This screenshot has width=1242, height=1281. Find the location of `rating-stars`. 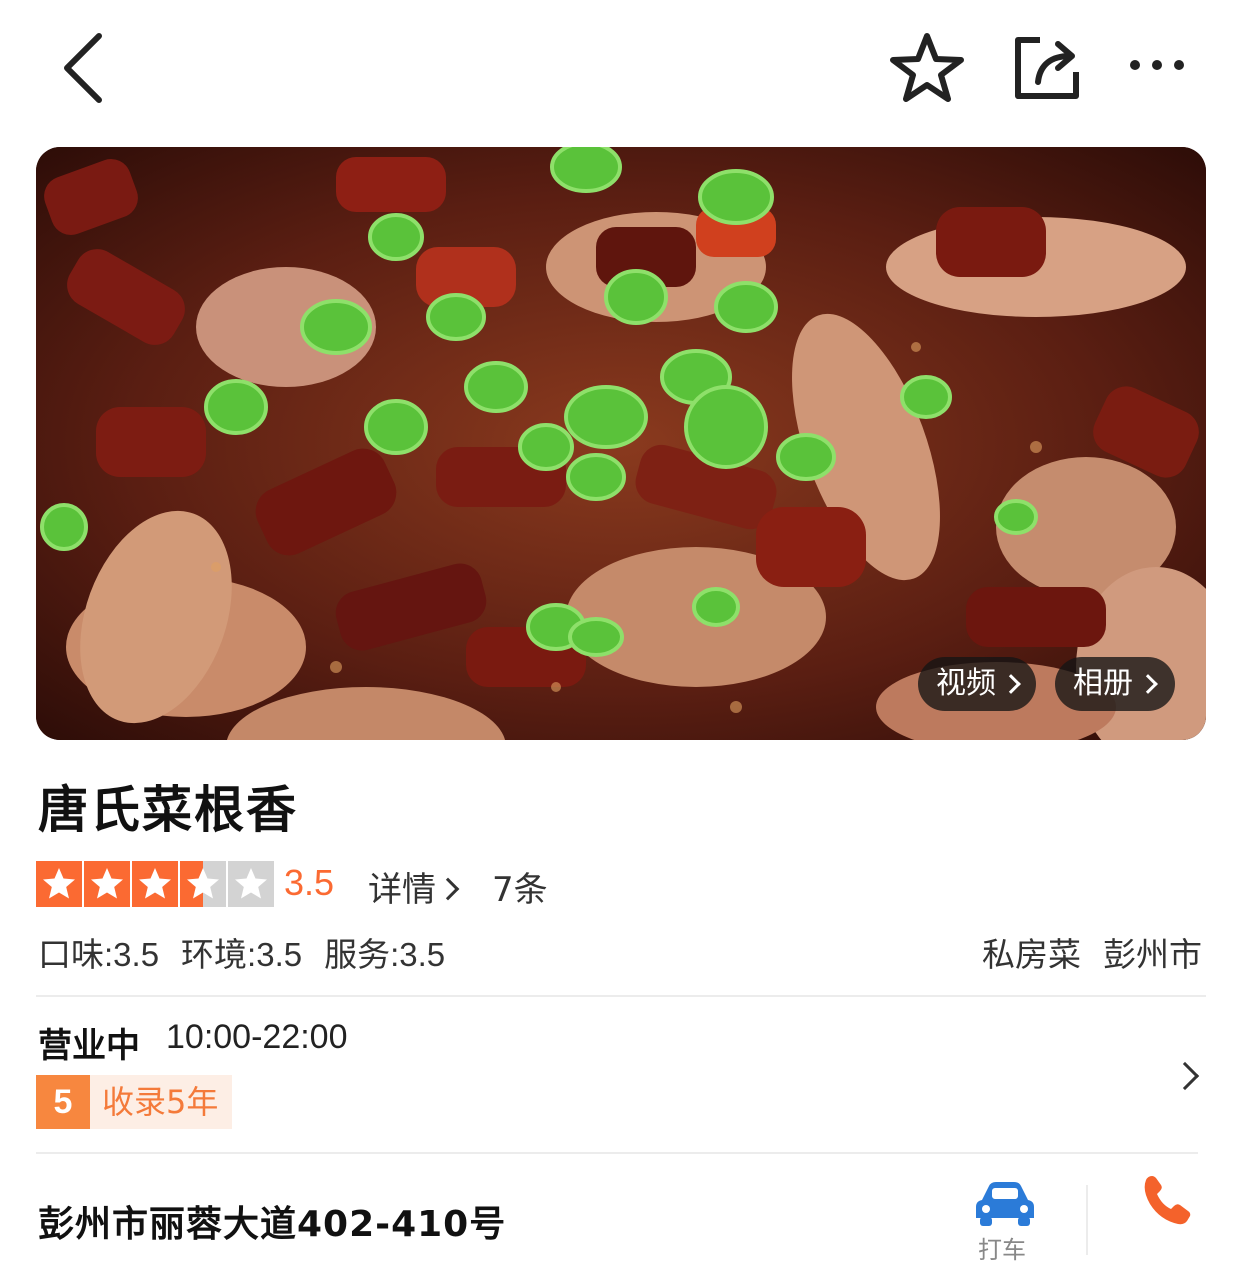

rating-stars is located at coordinates (155, 884).